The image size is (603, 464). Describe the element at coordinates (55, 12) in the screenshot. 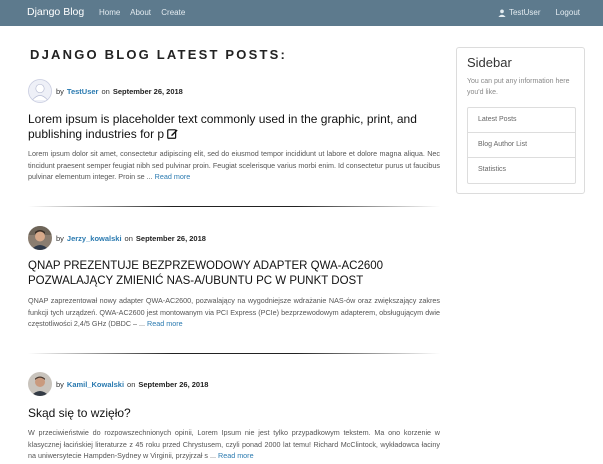

I see `brand-link: Django Blog` at that location.